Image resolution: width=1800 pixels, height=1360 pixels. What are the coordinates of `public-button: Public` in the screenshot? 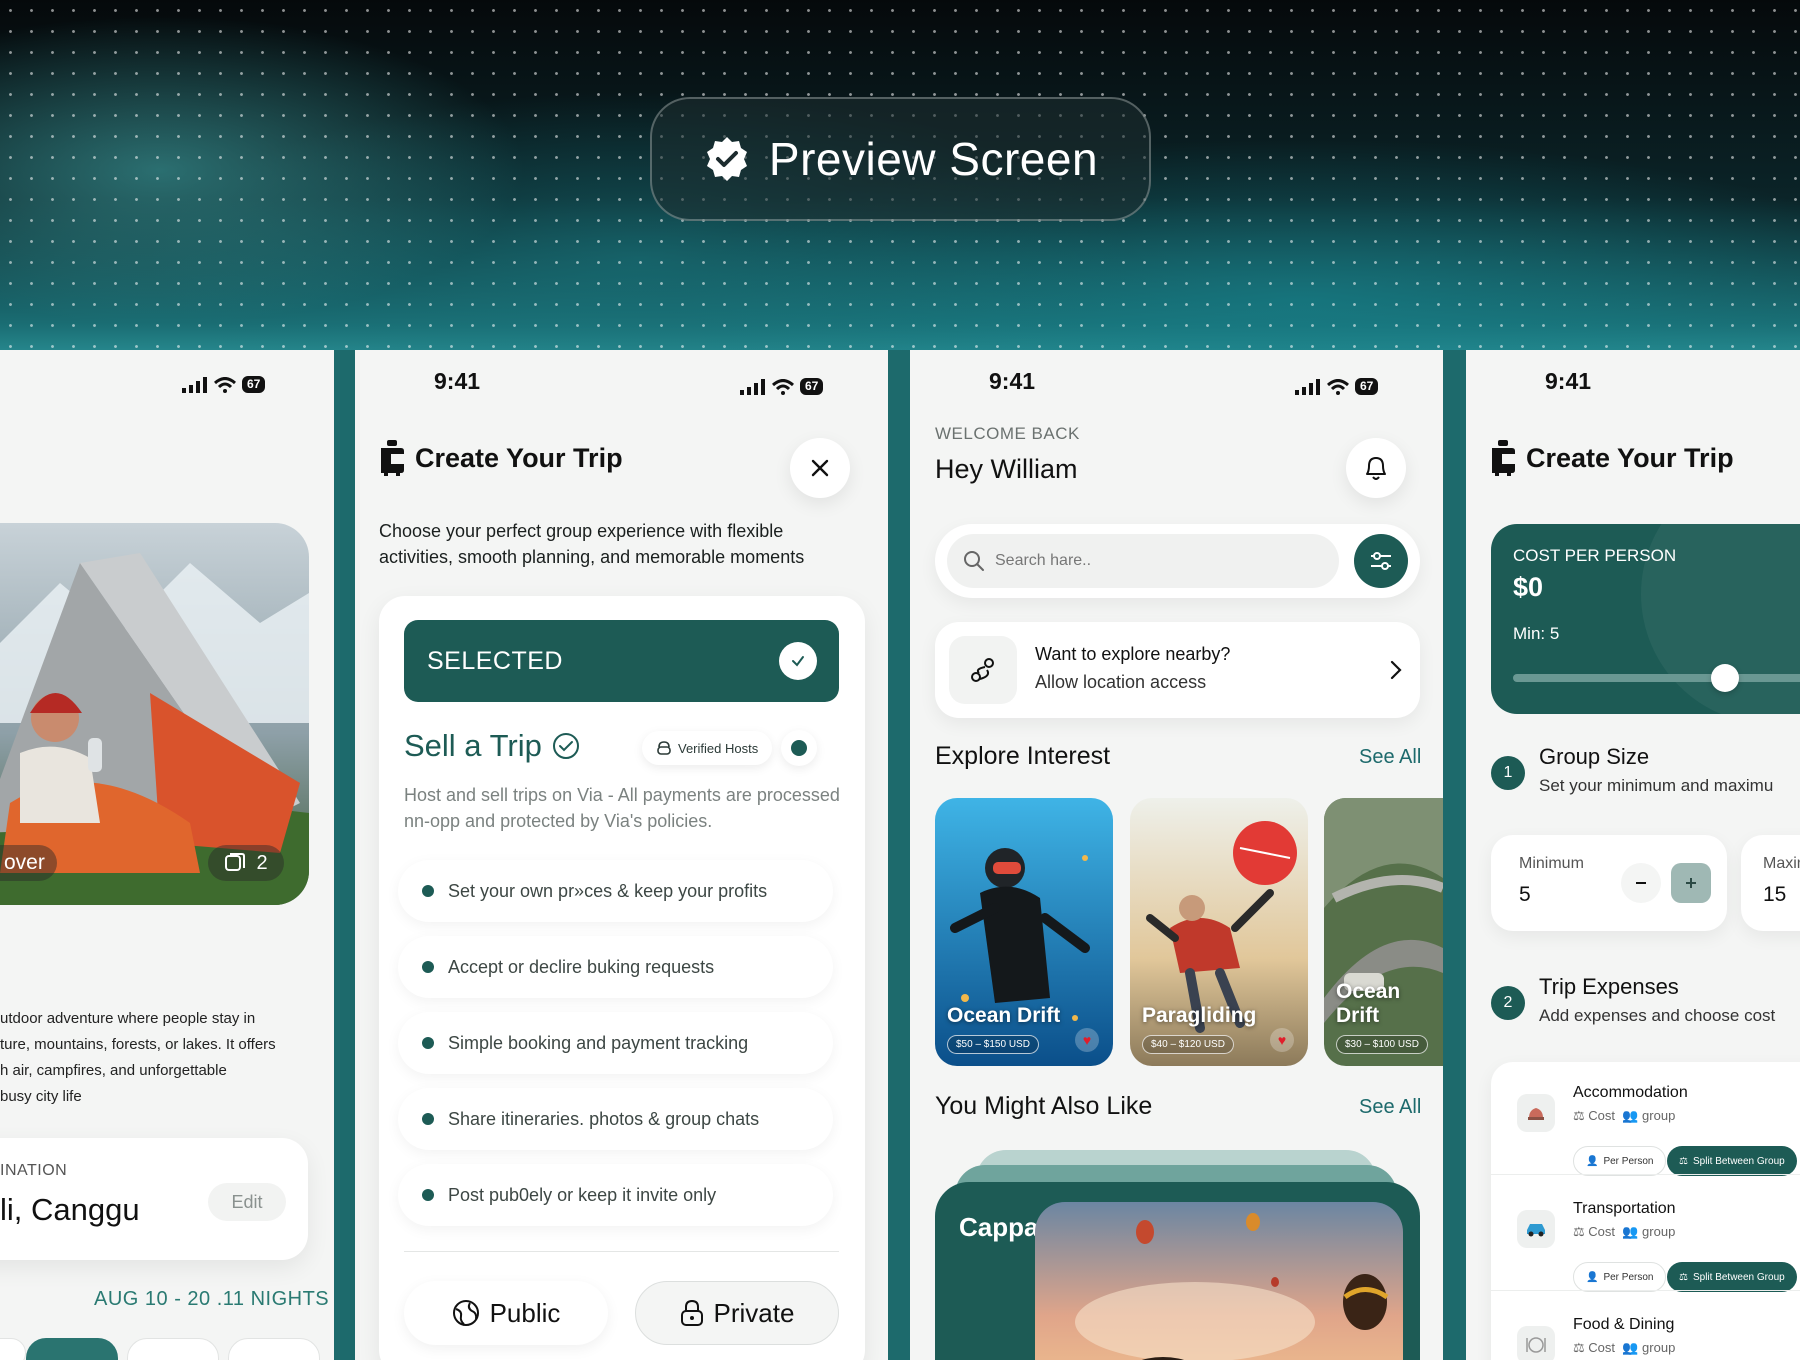 It's located at (506, 1313).